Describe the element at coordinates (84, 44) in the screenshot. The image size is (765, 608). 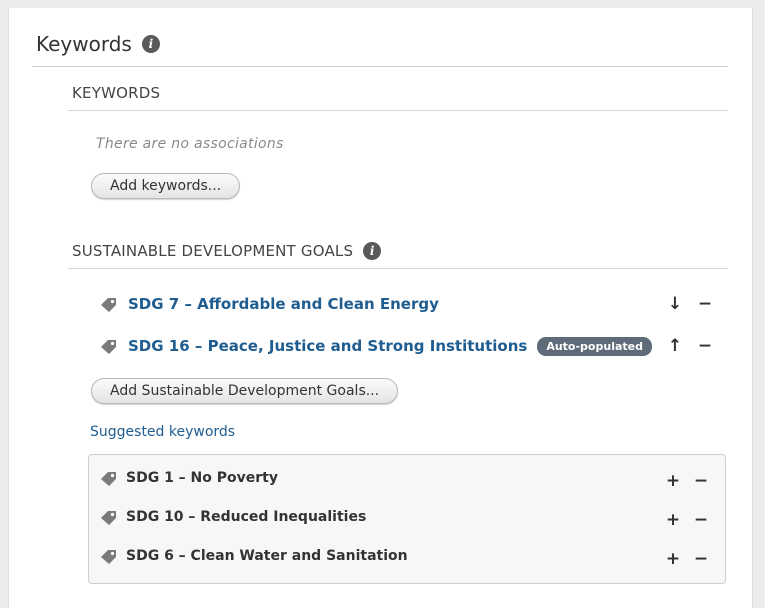
I see `section-title-text: Keywords` at that location.